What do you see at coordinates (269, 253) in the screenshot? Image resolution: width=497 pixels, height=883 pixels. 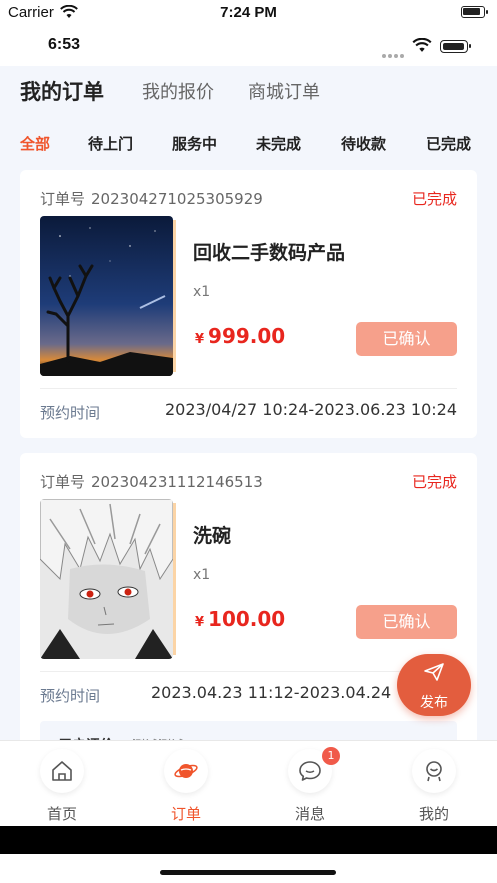 I see `product-name: 回收二手数码产品` at bounding box center [269, 253].